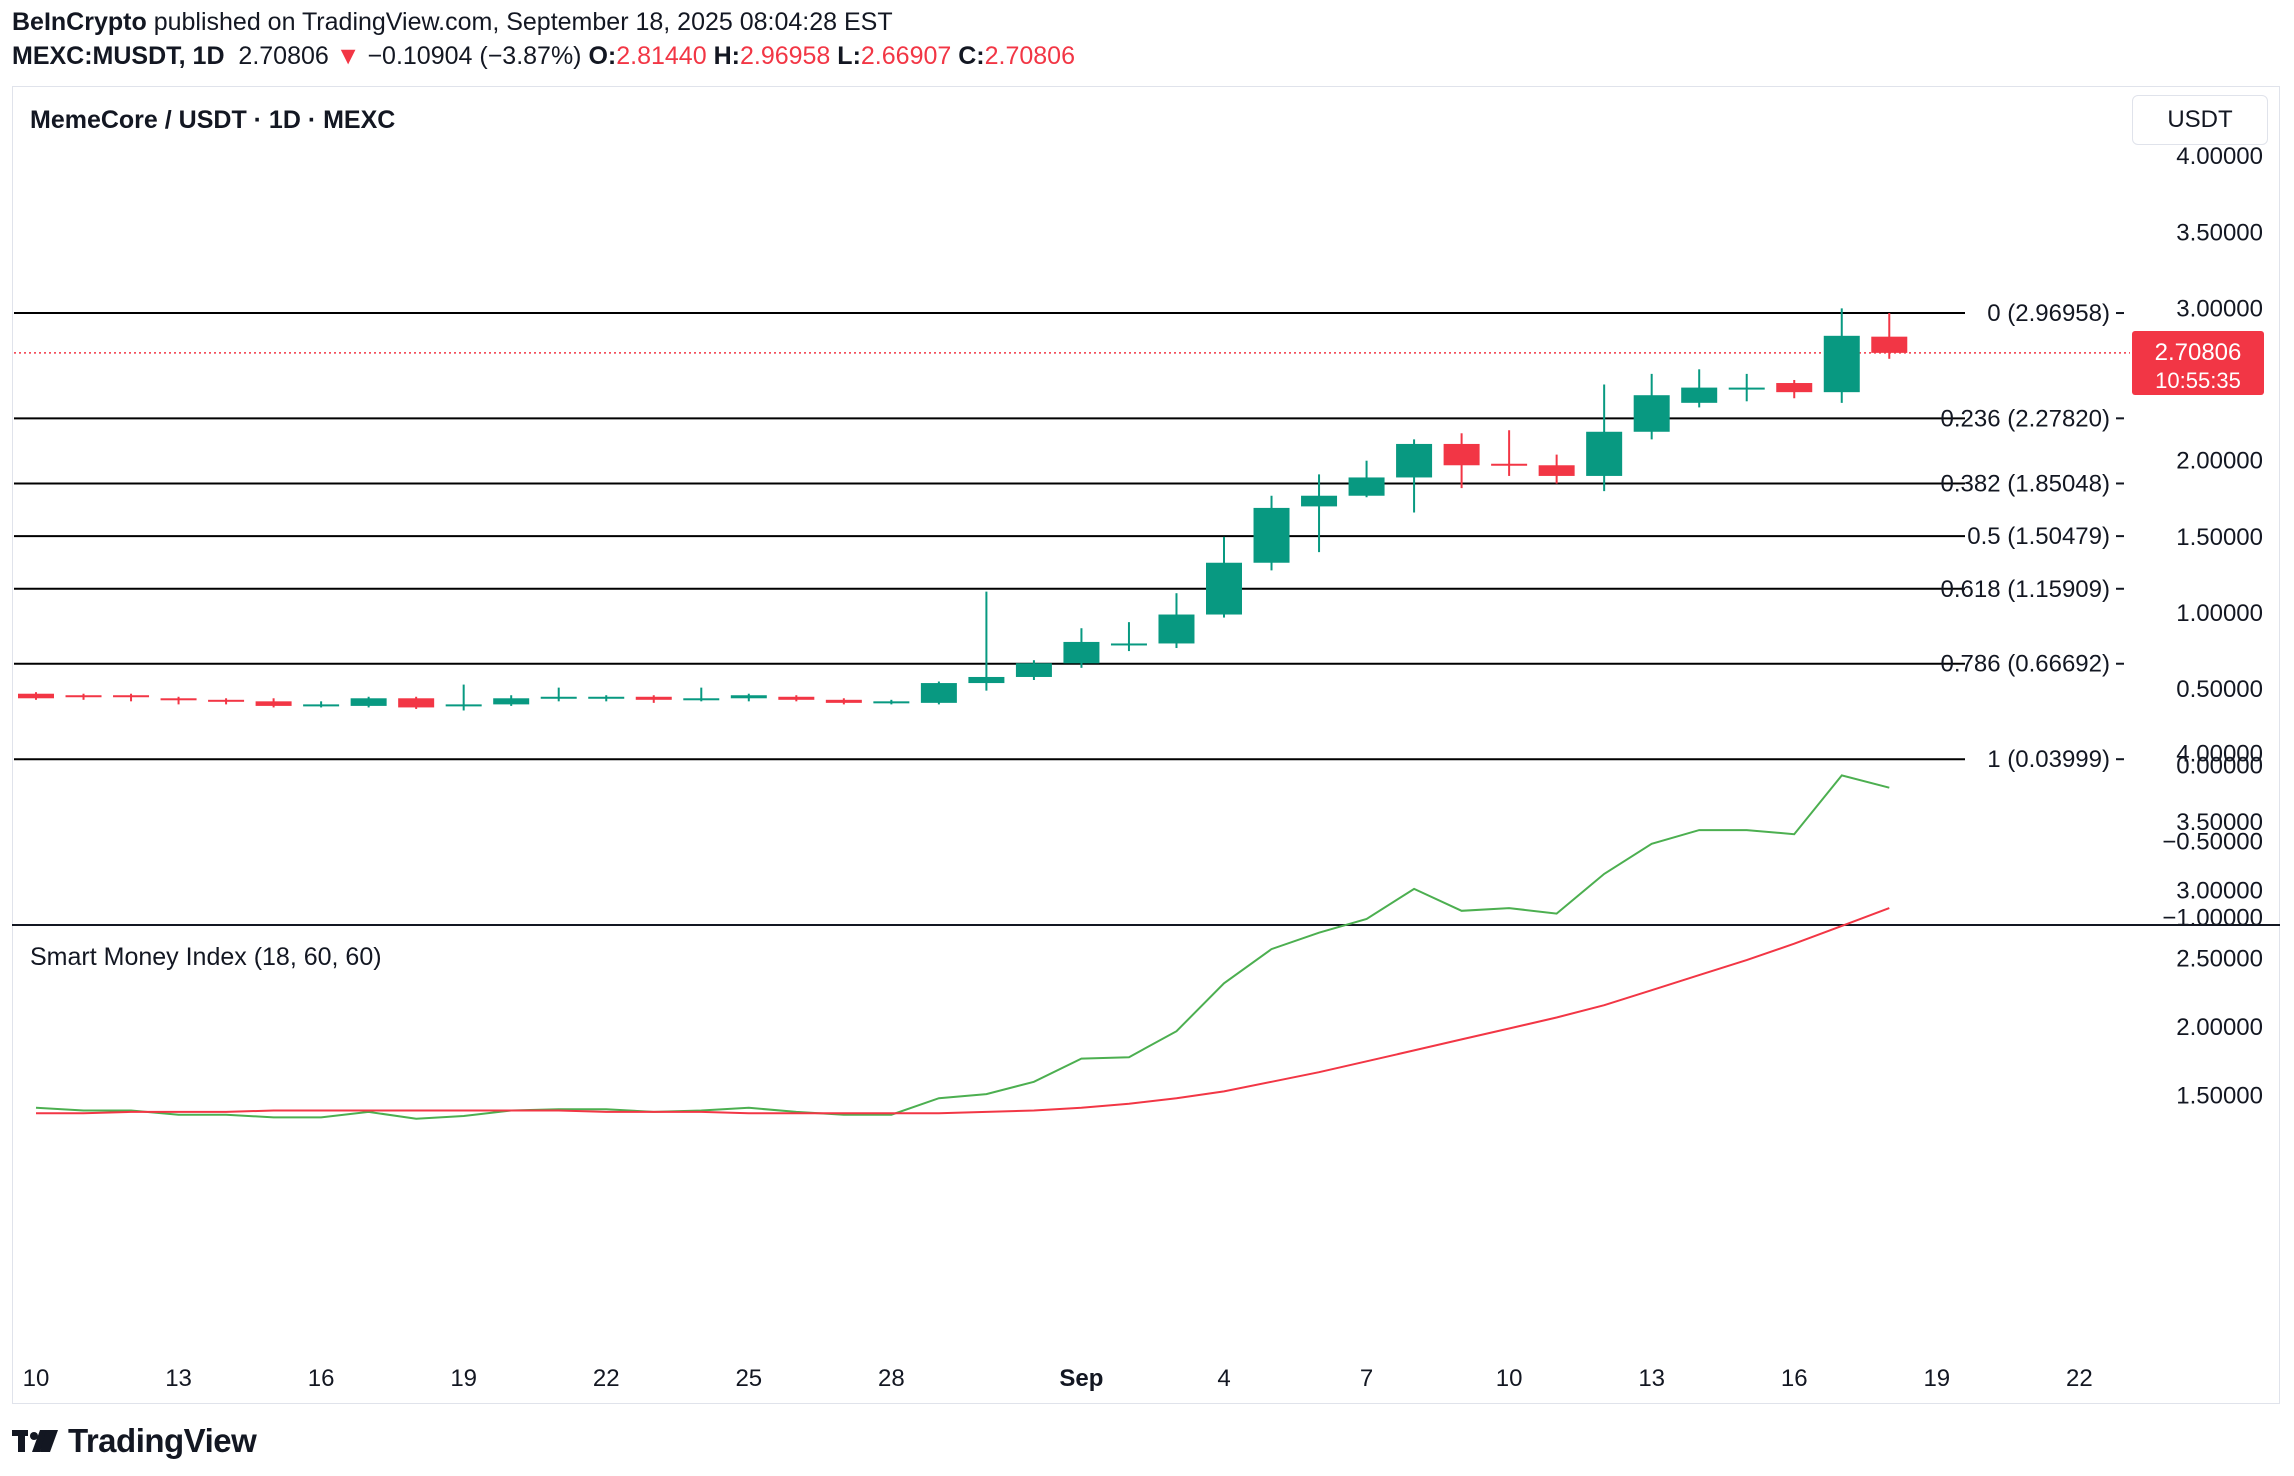  I want to click on fib-level-label: 0.618 (1.15909), so click(2025, 589).